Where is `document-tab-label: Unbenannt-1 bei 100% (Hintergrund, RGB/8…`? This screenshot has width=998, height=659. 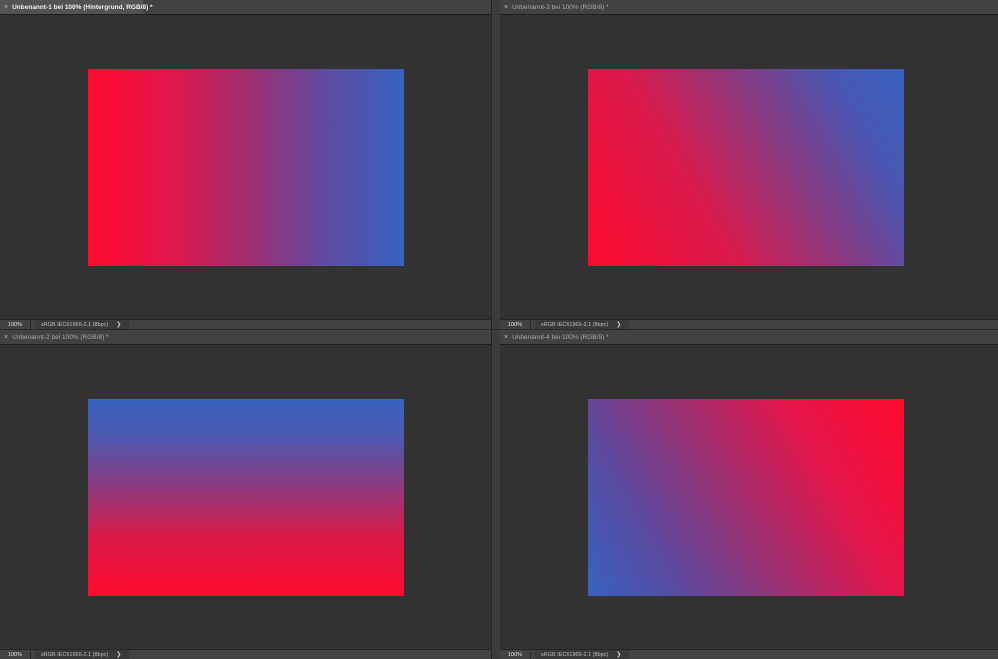
document-tab-label: Unbenannt-1 bei 100% (Hintergrund, RGB/8… is located at coordinates (82, 7).